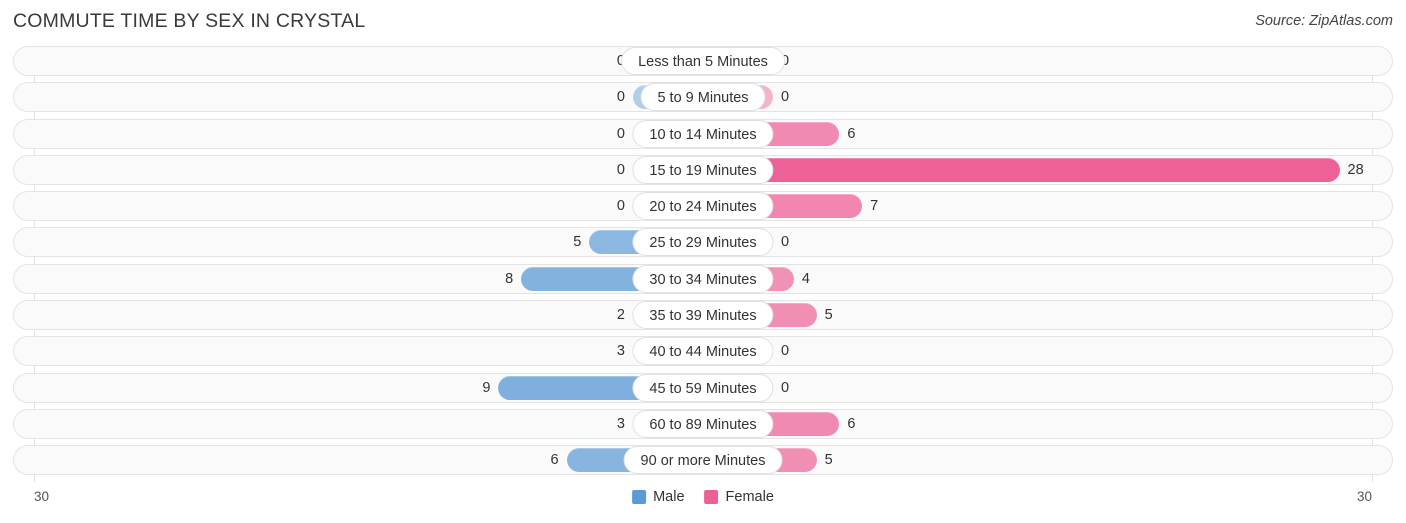  What do you see at coordinates (42, 496) in the screenshot?
I see `axis-label-left: 30` at bounding box center [42, 496].